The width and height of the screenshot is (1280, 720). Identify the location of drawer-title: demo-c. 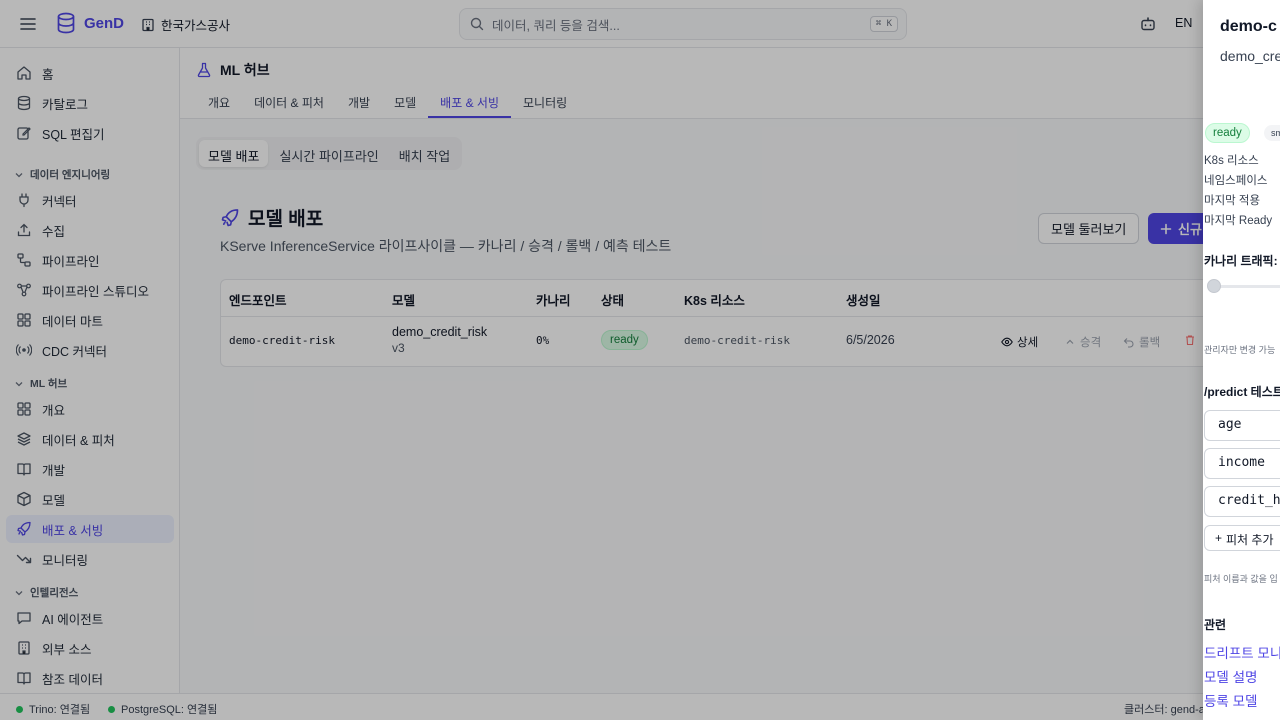
(1248, 26).